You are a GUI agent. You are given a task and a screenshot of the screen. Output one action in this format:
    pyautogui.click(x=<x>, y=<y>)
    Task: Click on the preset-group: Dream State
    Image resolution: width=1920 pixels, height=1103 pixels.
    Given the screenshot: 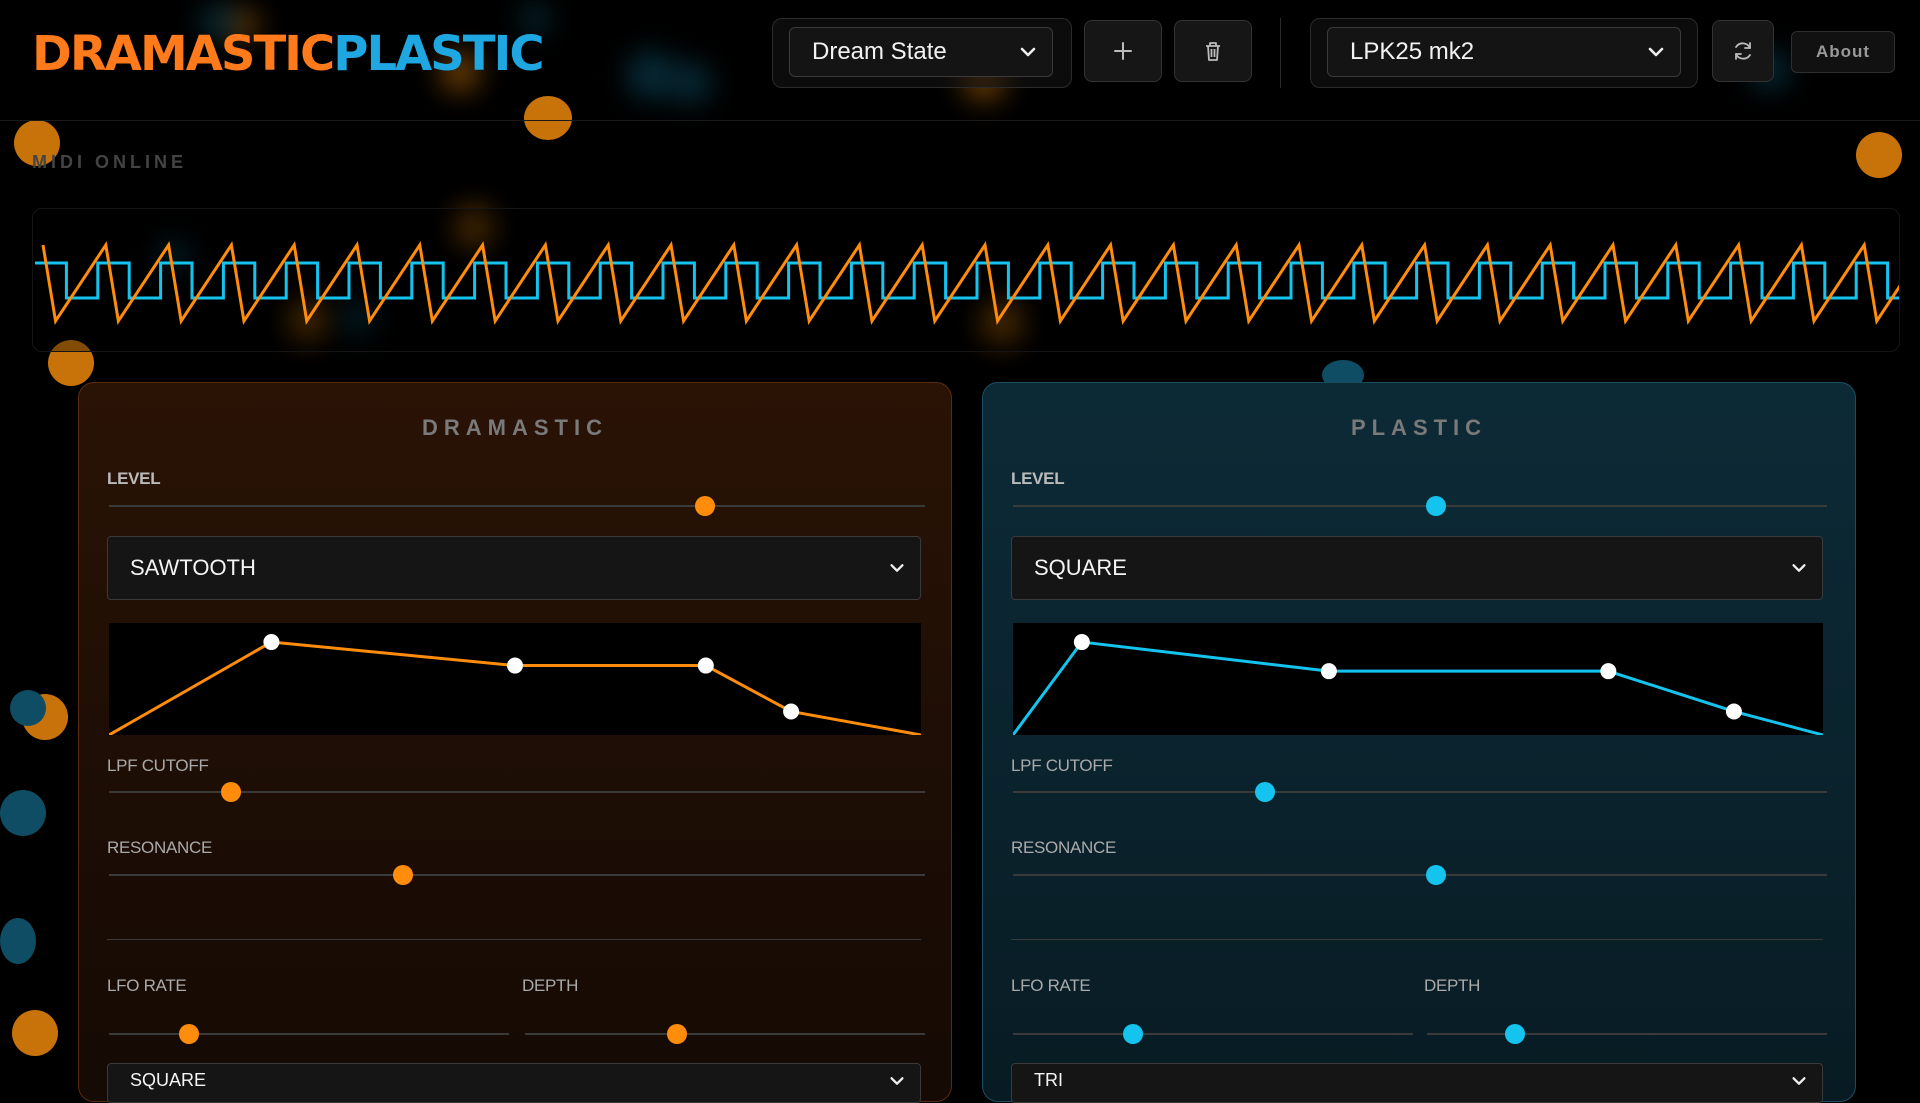 What is the action you would take?
    pyautogui.click(x=922, y=53)
    